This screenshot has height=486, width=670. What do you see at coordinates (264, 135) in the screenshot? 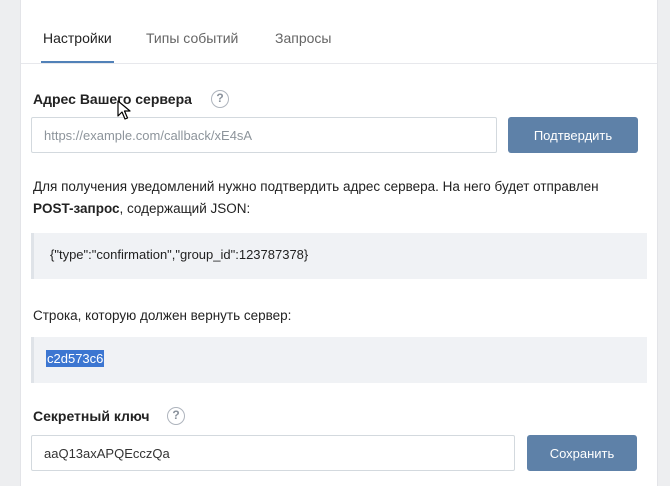
I see `server-address-input` at bounding box center [264, 135].